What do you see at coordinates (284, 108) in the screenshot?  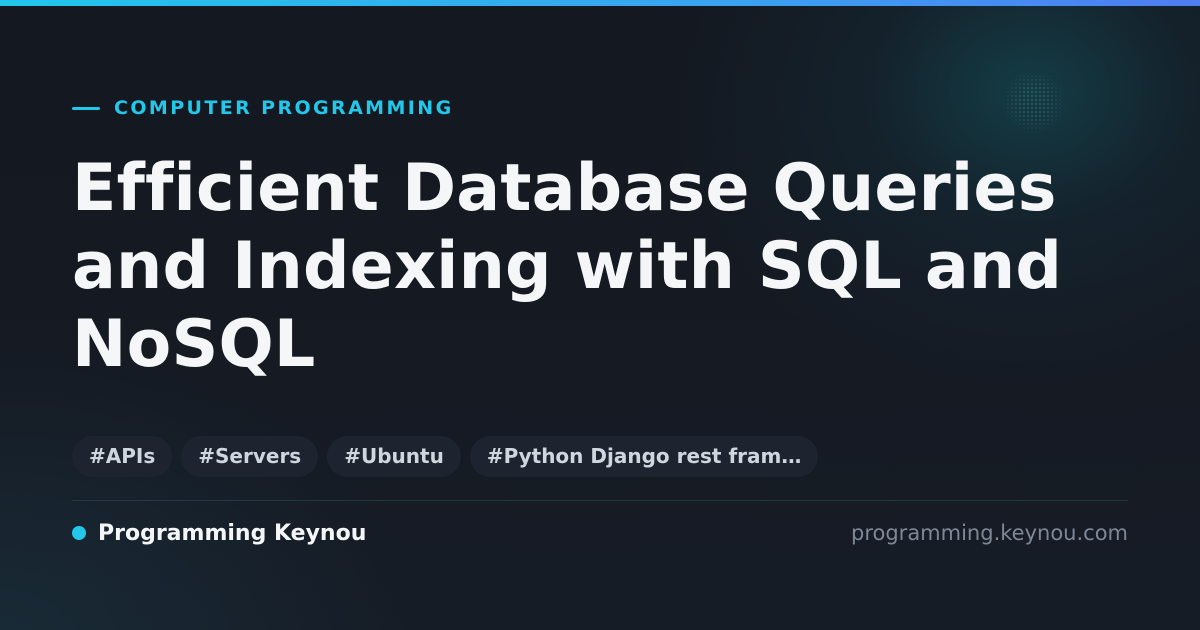 I see `category-label: COMPUTER PROGRAMMING` at bounding box center [284, 108].